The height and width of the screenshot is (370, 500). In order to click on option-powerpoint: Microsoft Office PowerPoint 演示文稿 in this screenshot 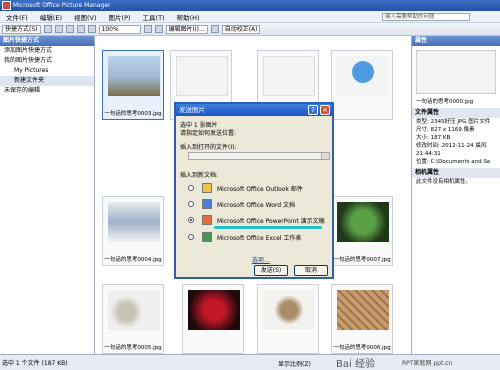, I will do `click(271, 220)`.